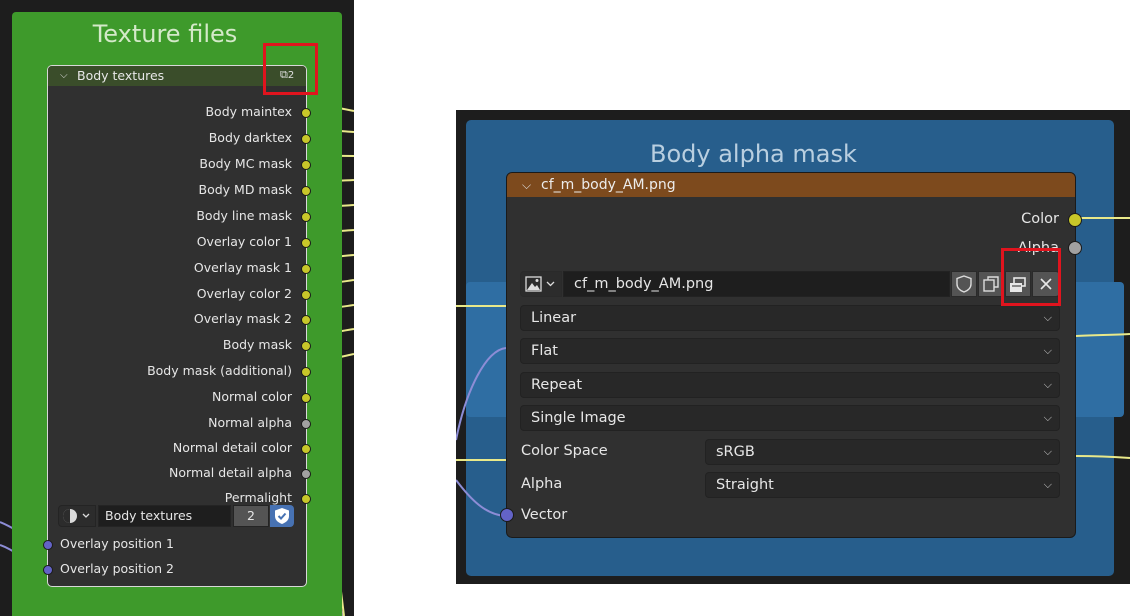 This screenshot has height=616, width=1130. I want to click on output-label: Overlay color 2, so click(244, 293).